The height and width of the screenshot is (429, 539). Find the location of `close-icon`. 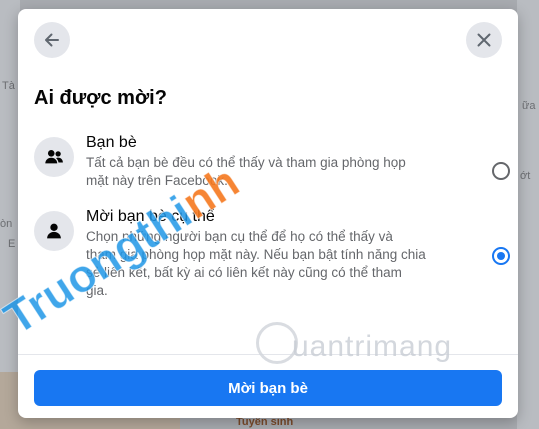

close-icon is located at coordinates (484, 40).